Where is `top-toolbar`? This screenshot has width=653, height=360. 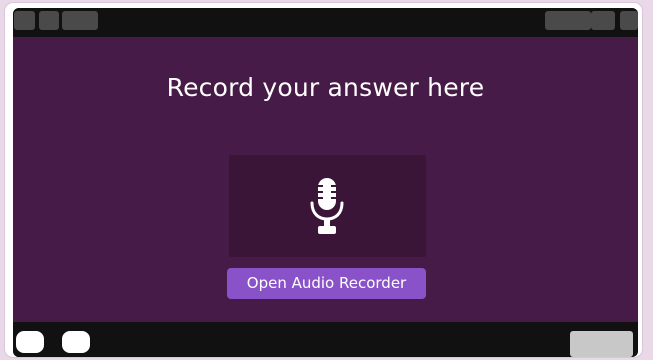
top-toolbar is located at coordinates (325, 22).